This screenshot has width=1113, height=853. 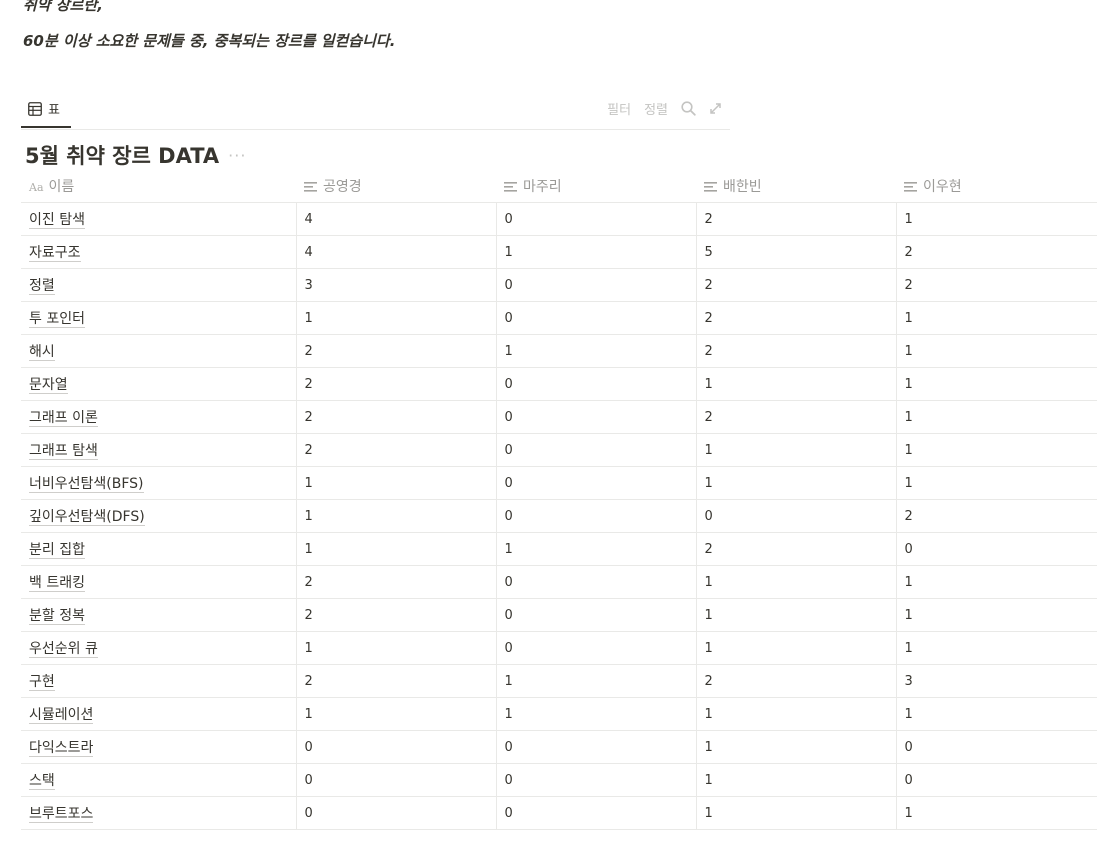 I want to click on row-title: 구현, so click(x=42, y=682).